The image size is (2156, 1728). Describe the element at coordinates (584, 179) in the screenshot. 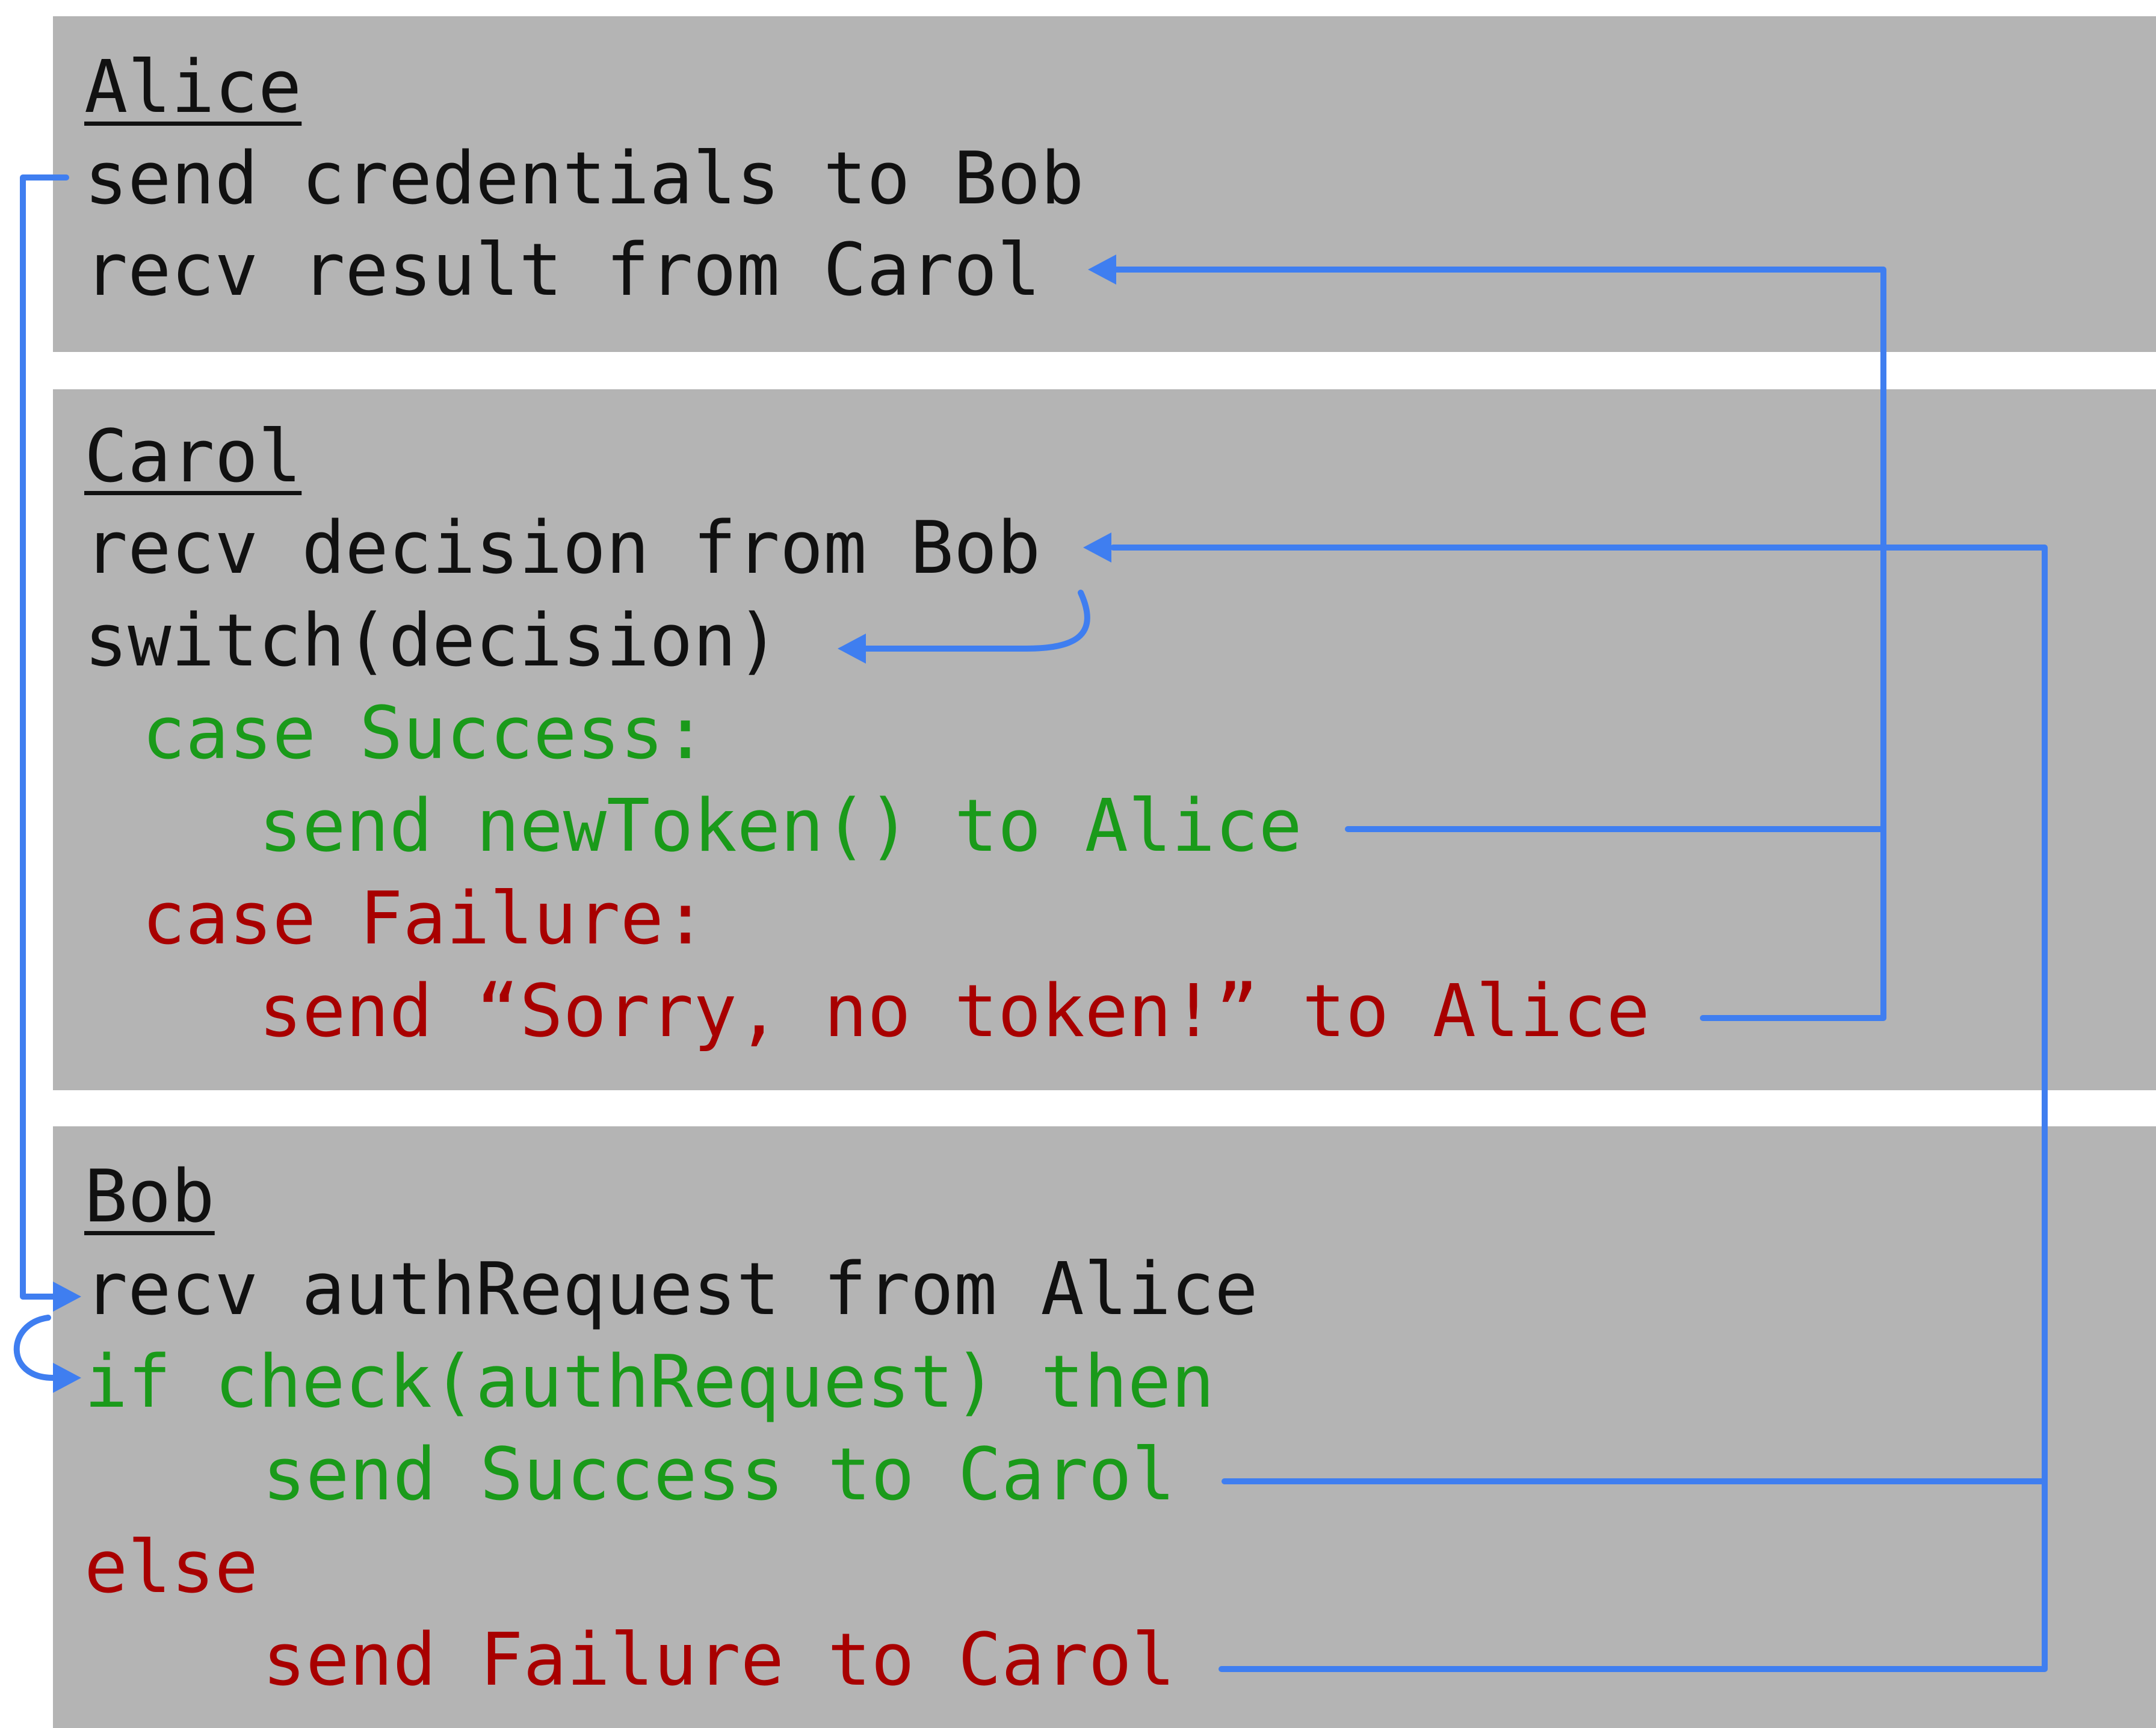

I see `alice-line-send-credentials: send credentials to Bob` at that location.